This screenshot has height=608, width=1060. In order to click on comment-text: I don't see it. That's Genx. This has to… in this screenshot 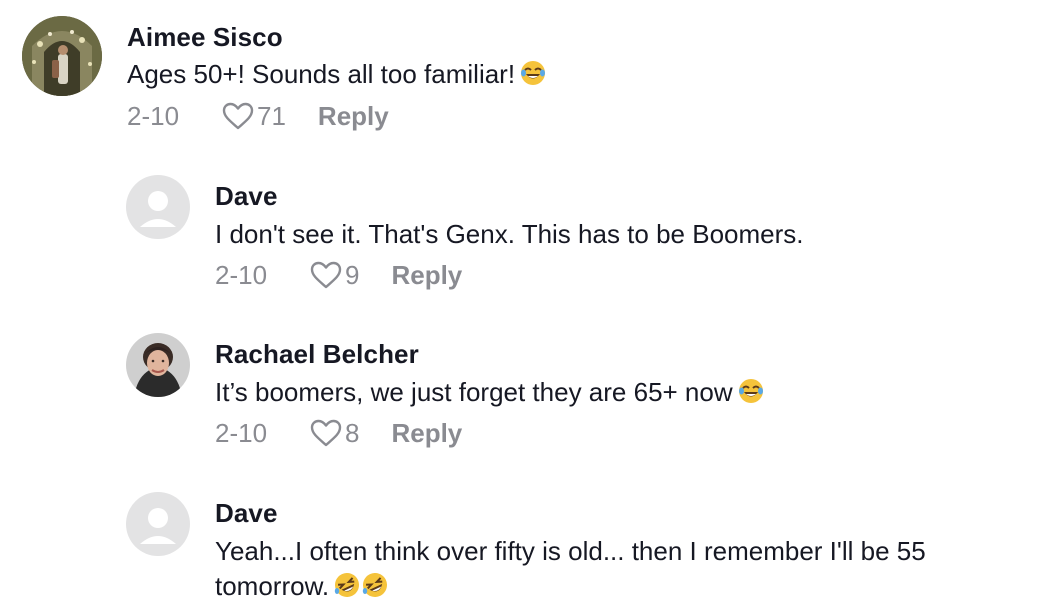, I will do `click(509, 234)`.